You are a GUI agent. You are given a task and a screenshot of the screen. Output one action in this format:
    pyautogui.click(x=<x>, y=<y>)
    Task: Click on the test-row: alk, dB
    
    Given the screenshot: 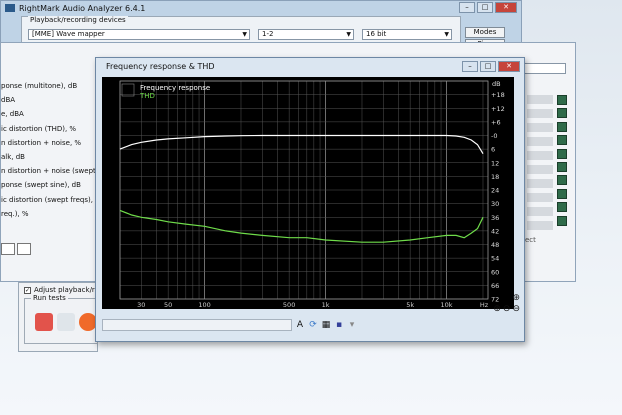 What is the action you would take?
    pyautogui.click(x=51, y=157)
    